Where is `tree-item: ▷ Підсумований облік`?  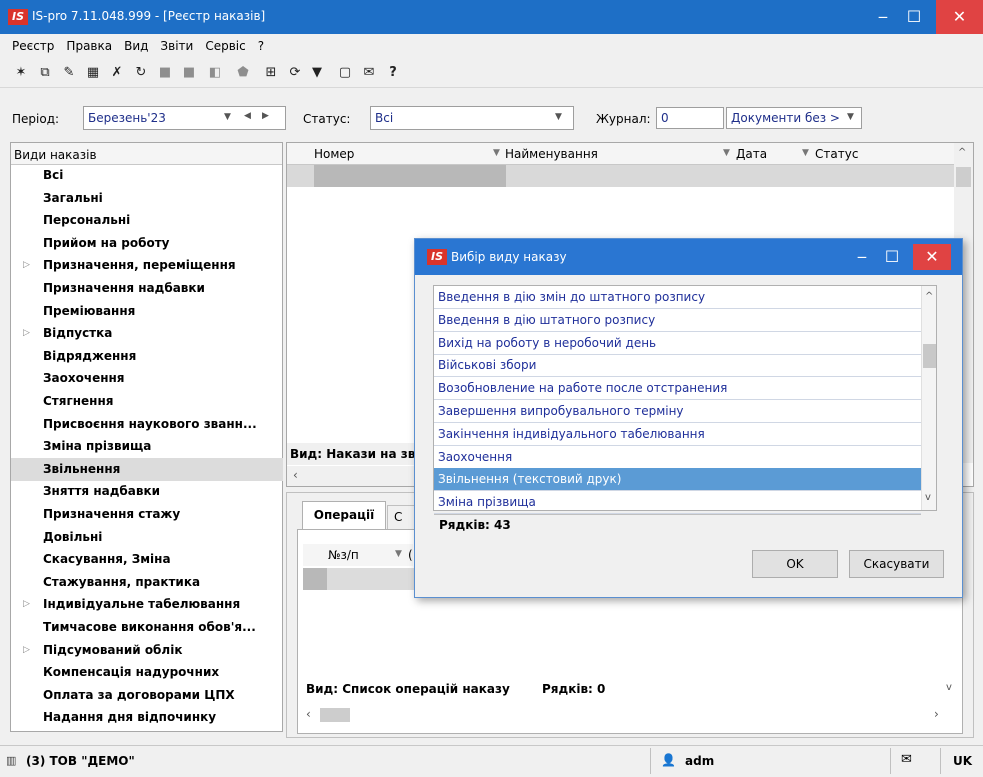 tree-item: ▷ Підсумований облік is located at coordinates (147, 650).